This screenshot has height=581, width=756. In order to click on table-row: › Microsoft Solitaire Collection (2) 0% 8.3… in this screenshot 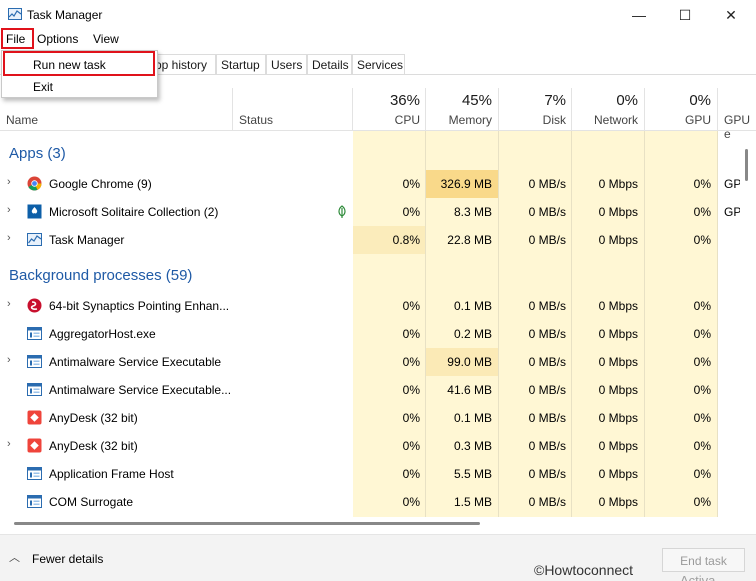, I will do `click(370, 212)`.